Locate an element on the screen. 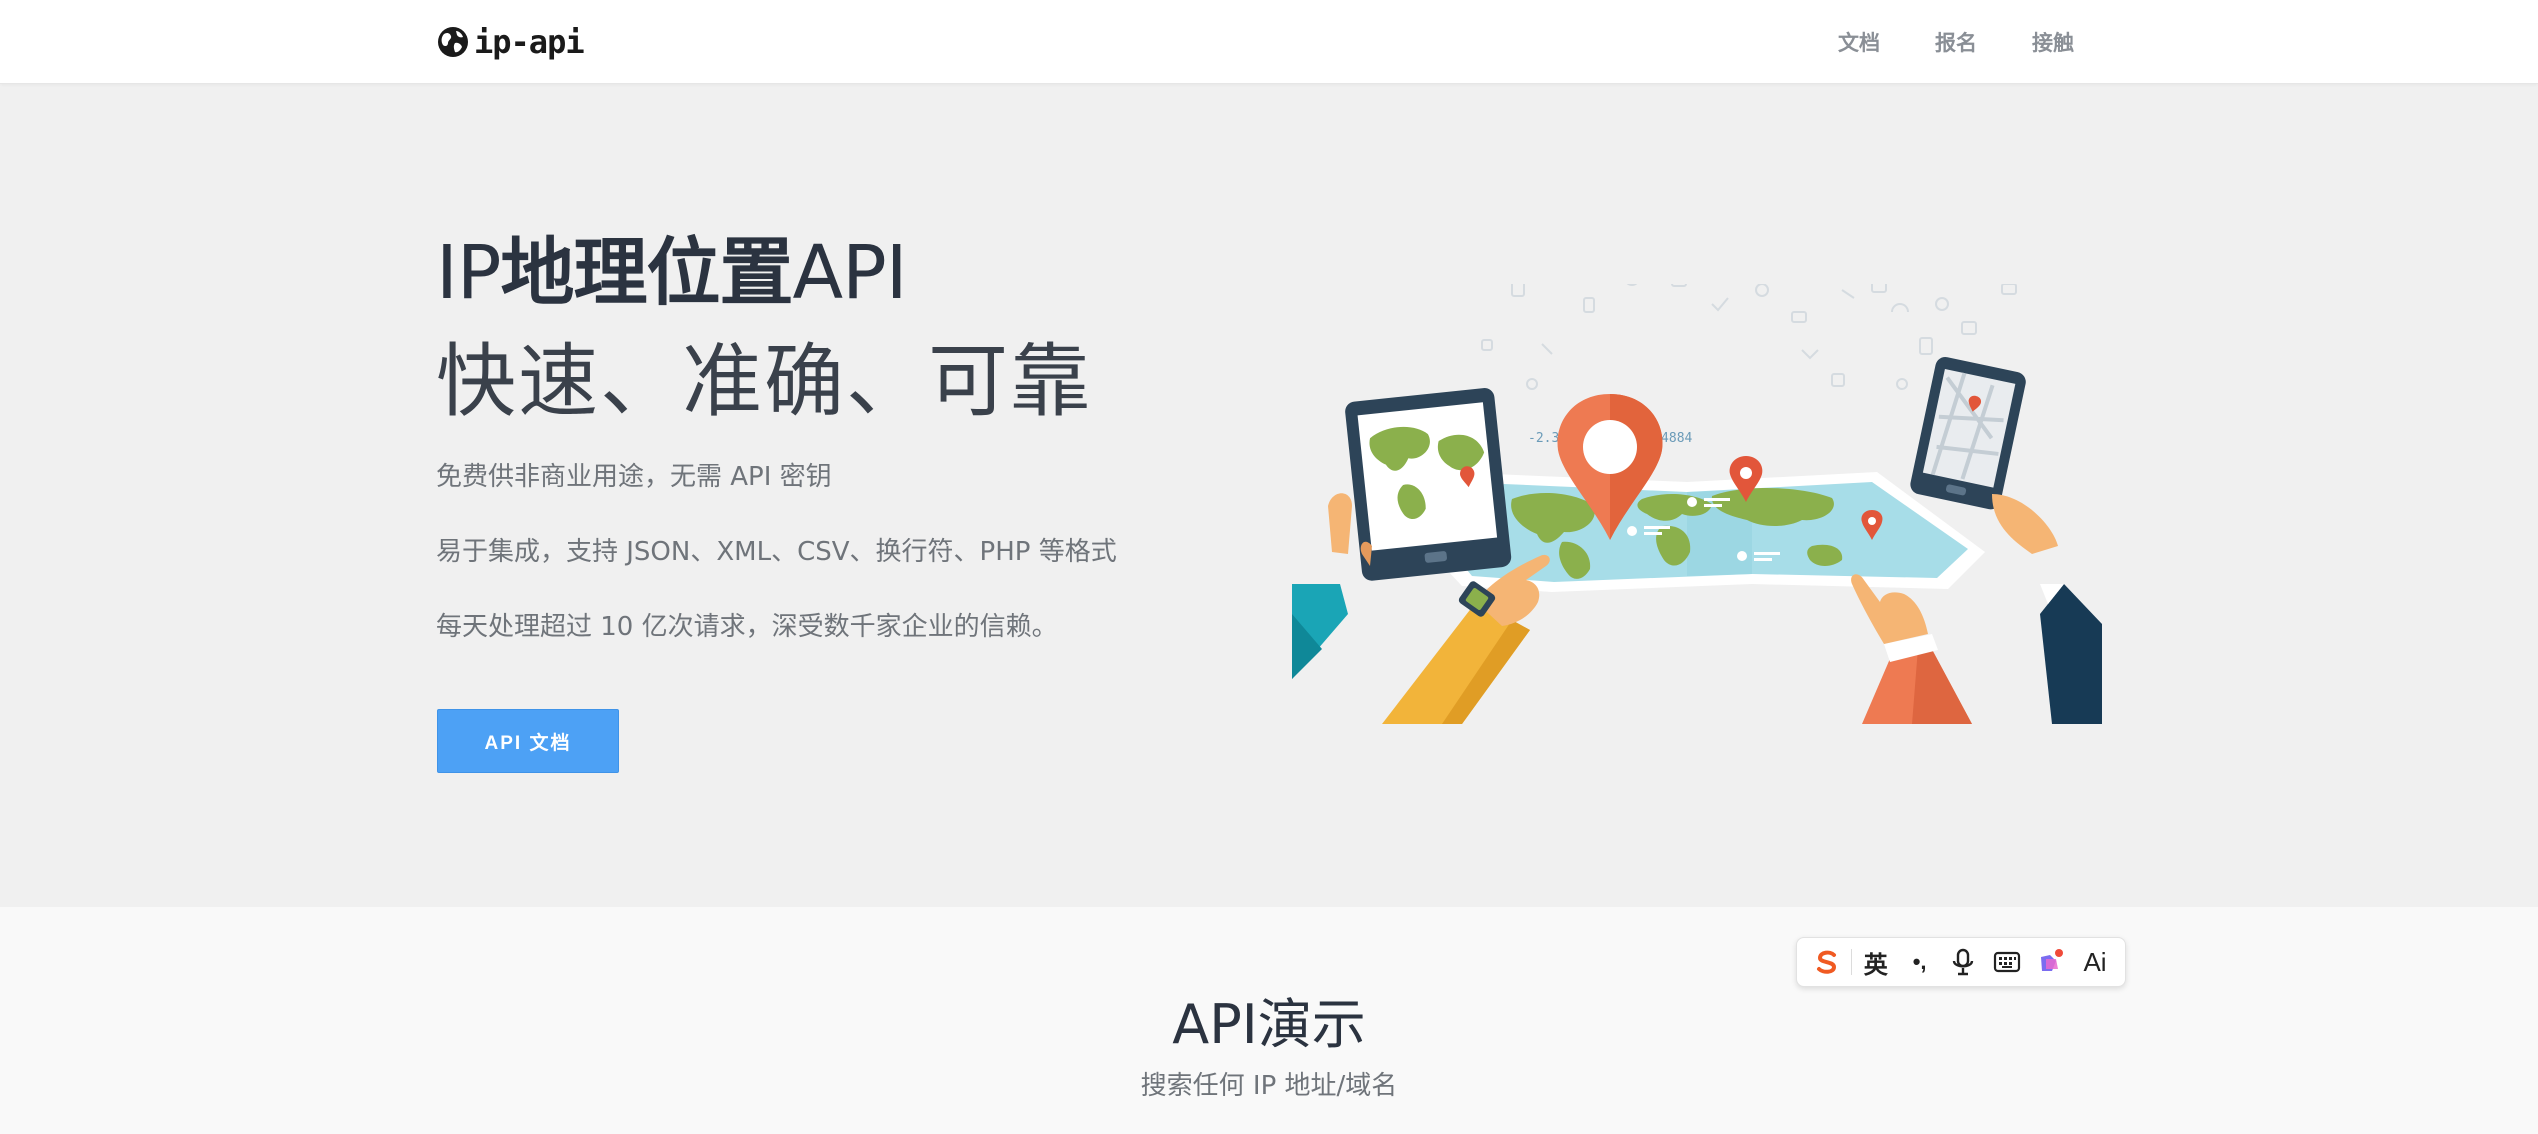  nav-docs: 文档 is located at coordinates (1859, 42).